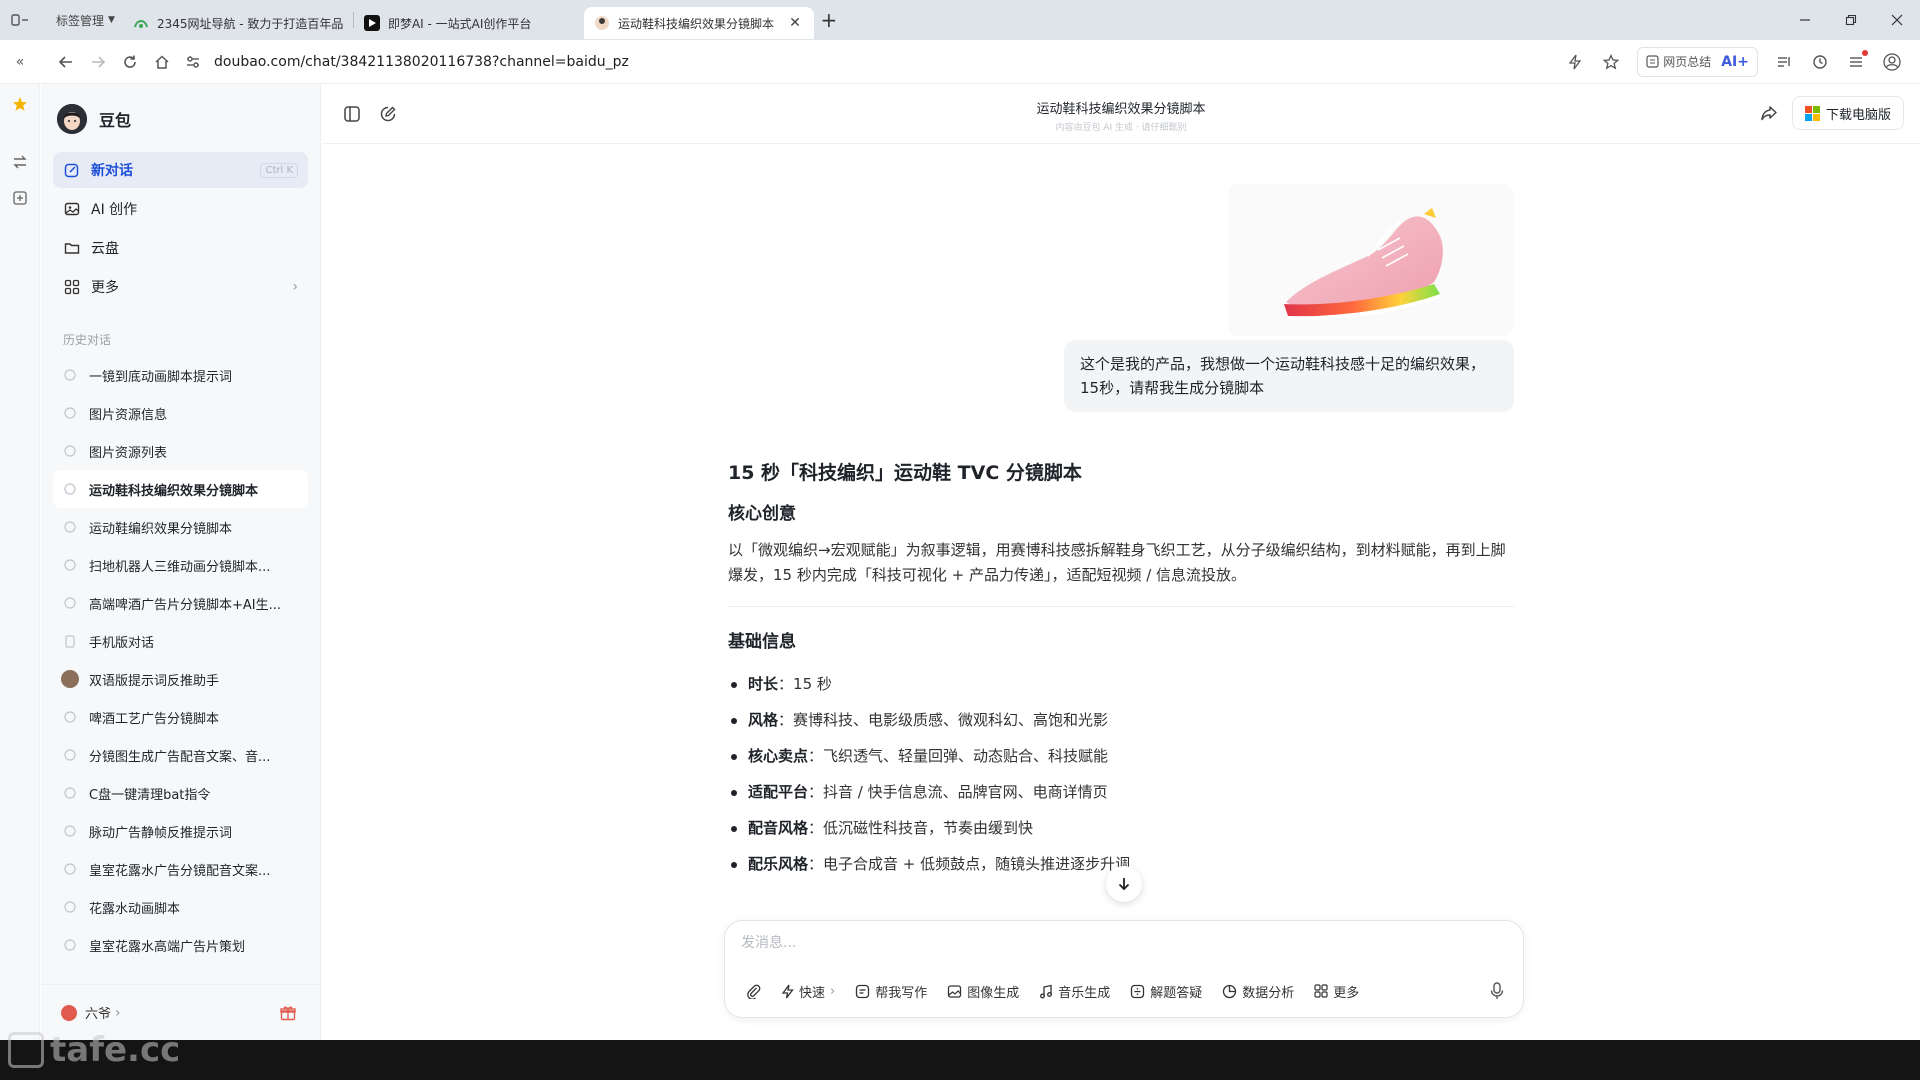 This screenshot has height=1080, width=1920. I want to click on restore-icon, so click(1851, 20).